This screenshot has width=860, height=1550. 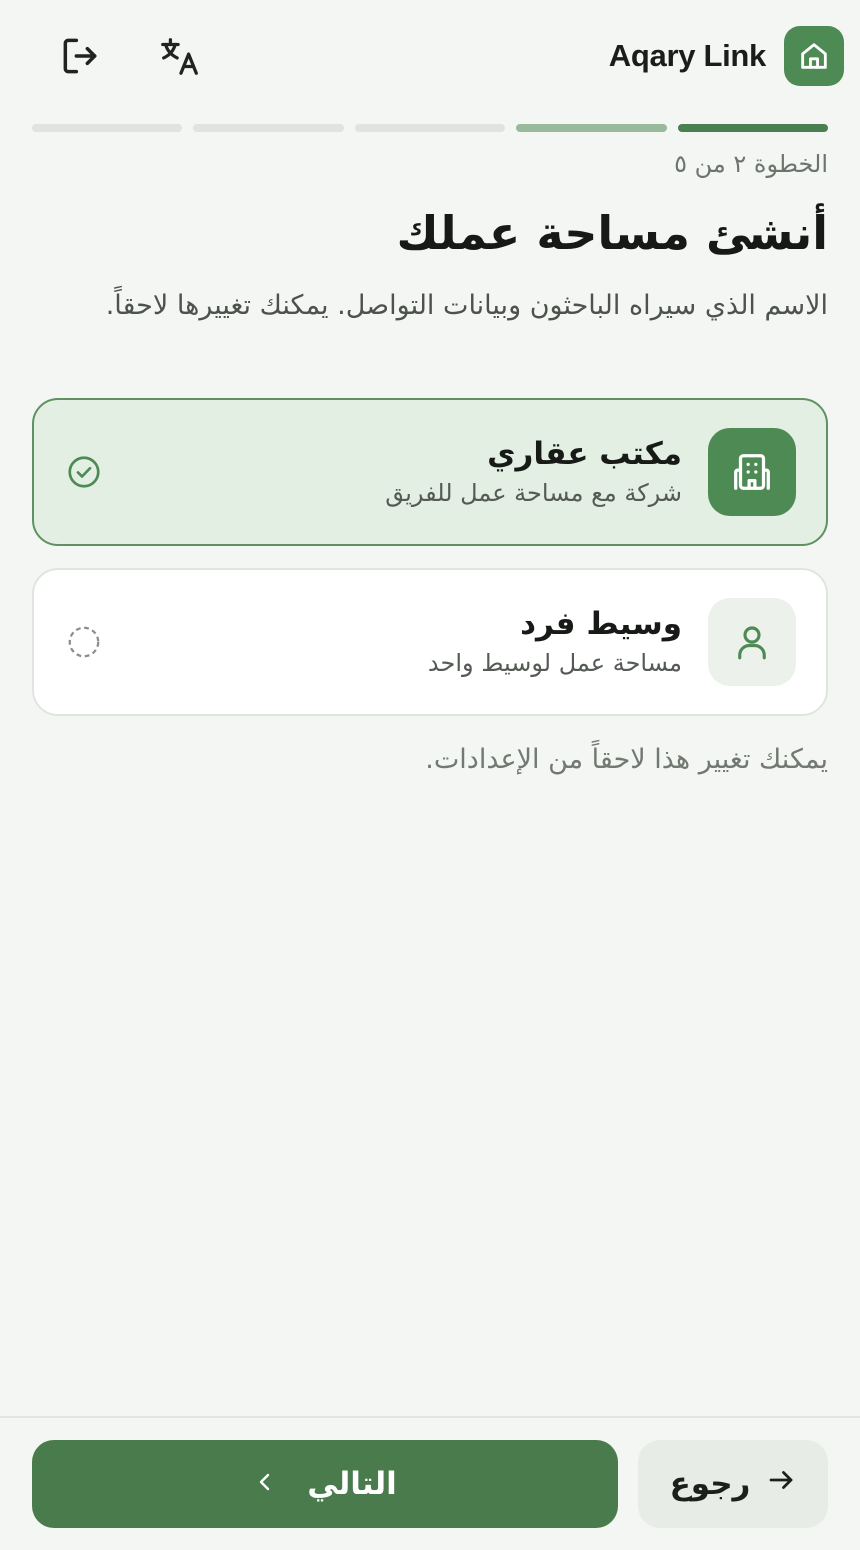 I want to click on back-button: رجوع, so click(x=733, y=1484).